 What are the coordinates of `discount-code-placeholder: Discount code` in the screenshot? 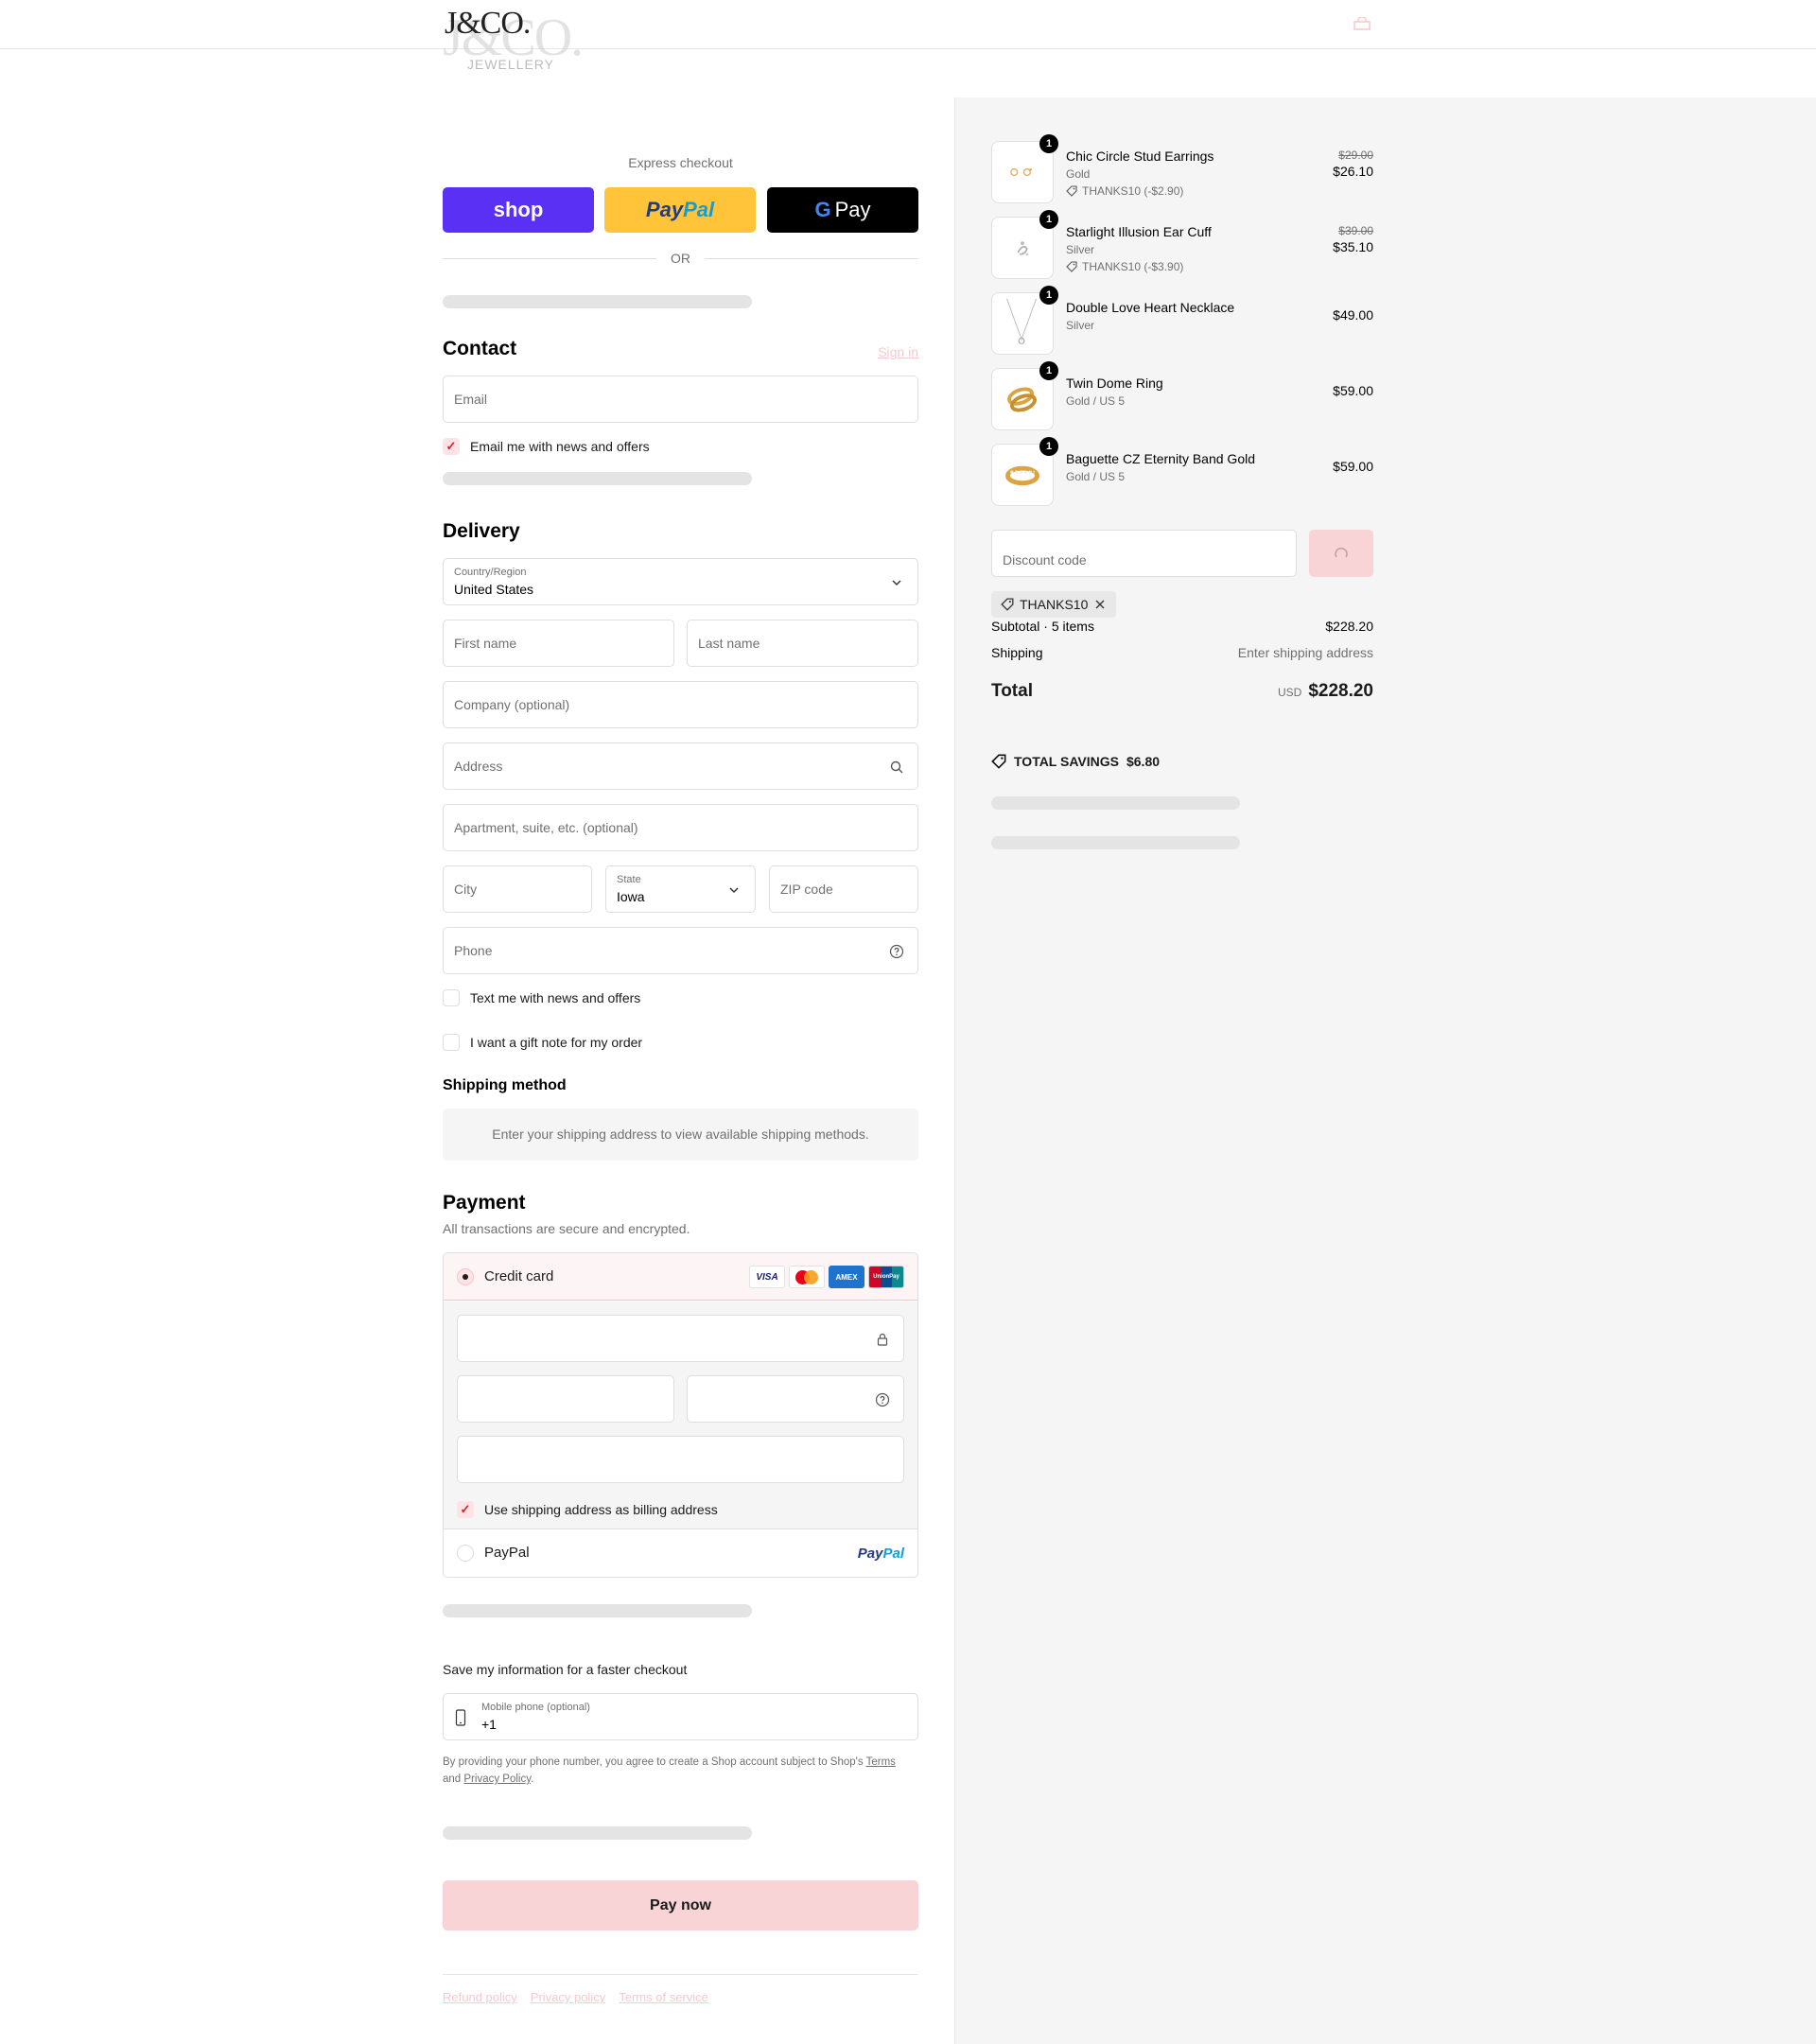 It's located at (1045, 560).